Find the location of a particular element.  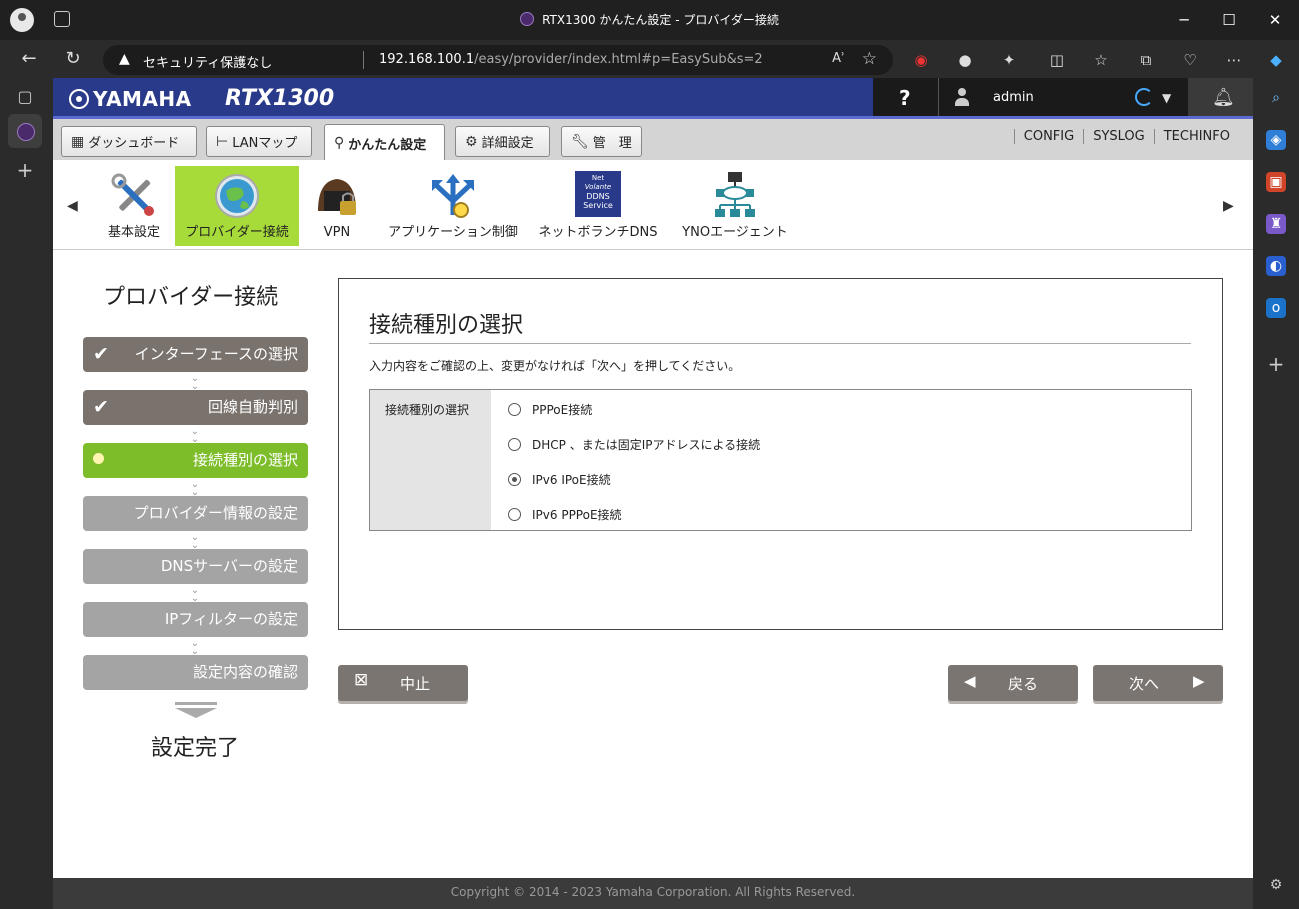

notification-button: 🔔︎ is located at coordinates (1220, 98).